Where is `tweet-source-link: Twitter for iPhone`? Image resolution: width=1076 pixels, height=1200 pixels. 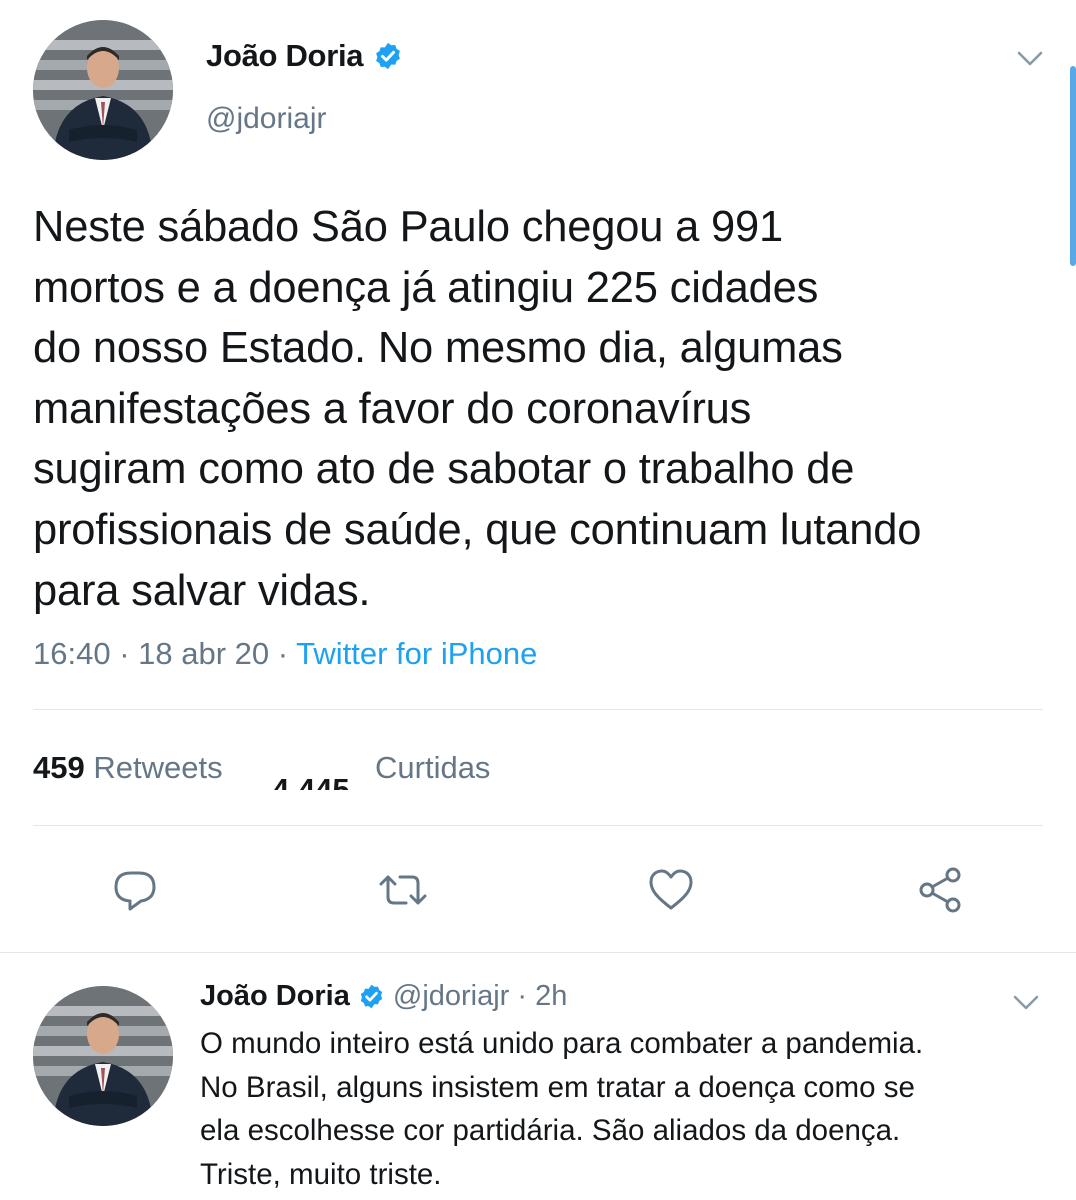
tweet-source-link: Twitter for iPhone is located at coordinates (416, 653).